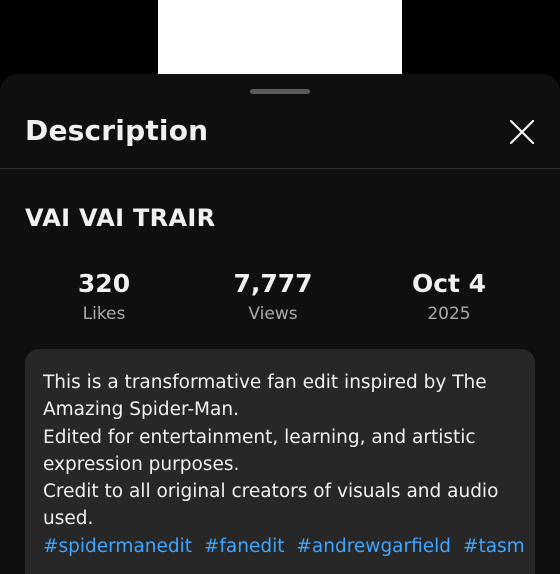  I want to click on views-count: 7,777, so click(273, 283).